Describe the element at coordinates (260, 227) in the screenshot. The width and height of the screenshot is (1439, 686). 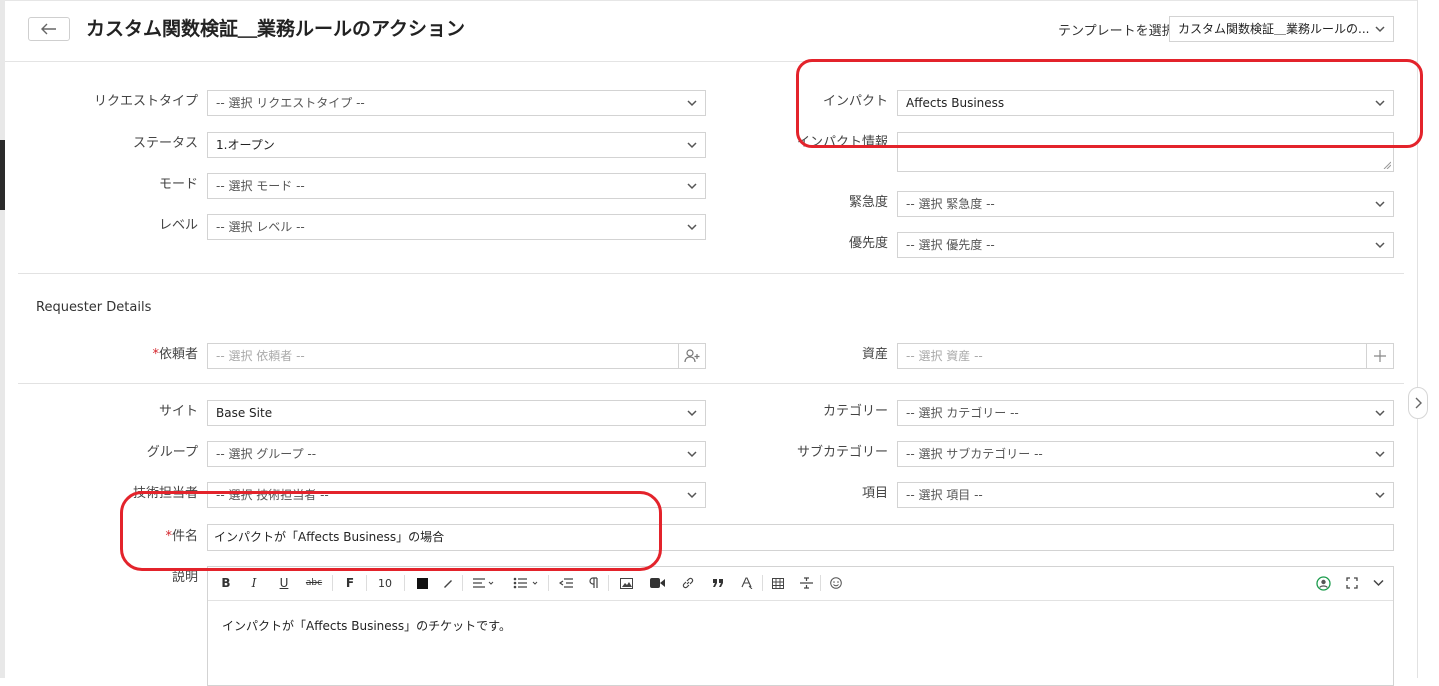
I see `level-value: -- 選択 レベル --` at that location.